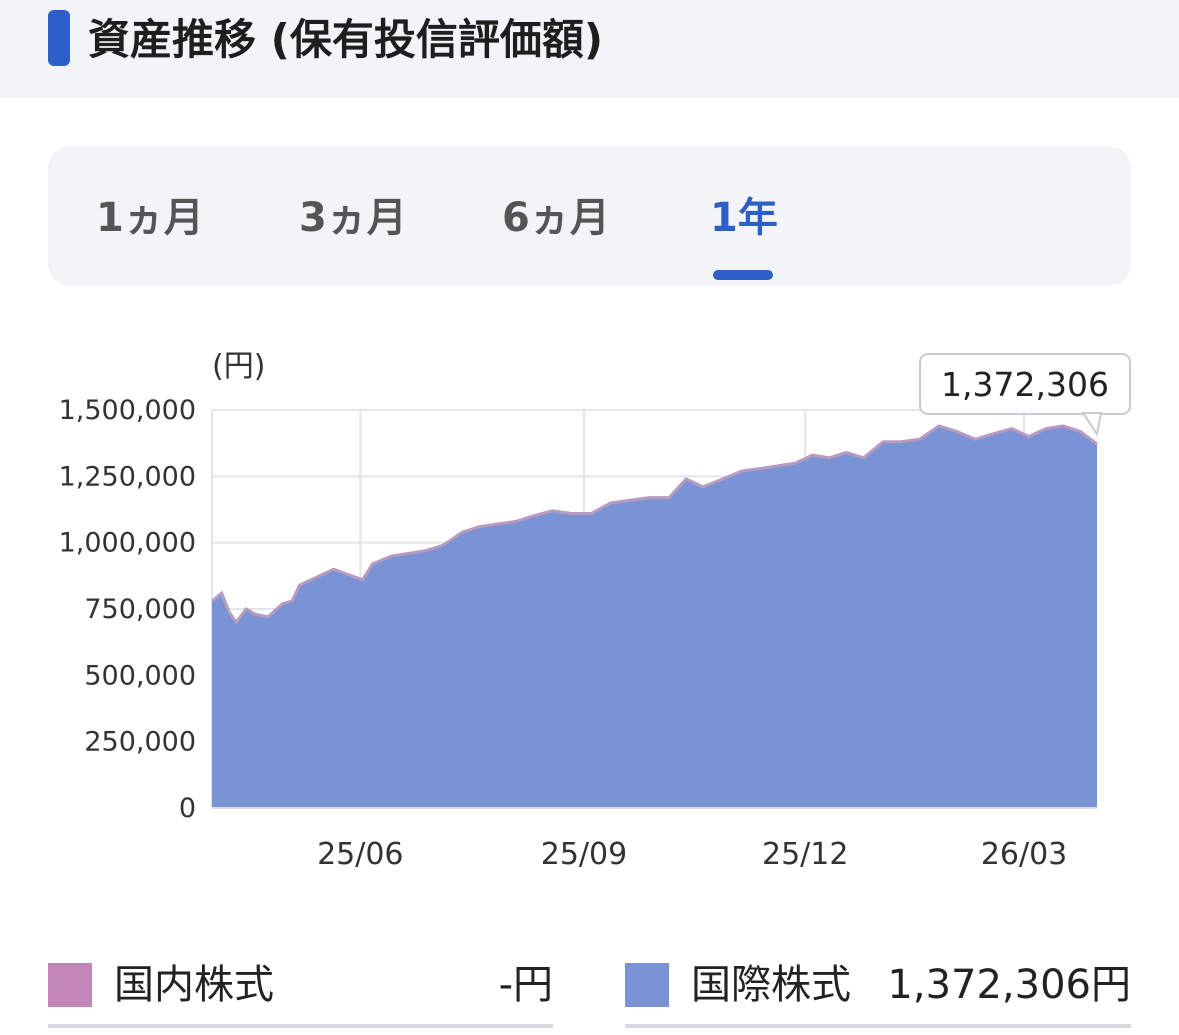 Image resolution: width=1179 pixels, height=1035 pixels. What do you see at coordinates (1024, 854) in the screenshot?
I see `x-tick-label: 26/03` at bounding box center [1024, 854].